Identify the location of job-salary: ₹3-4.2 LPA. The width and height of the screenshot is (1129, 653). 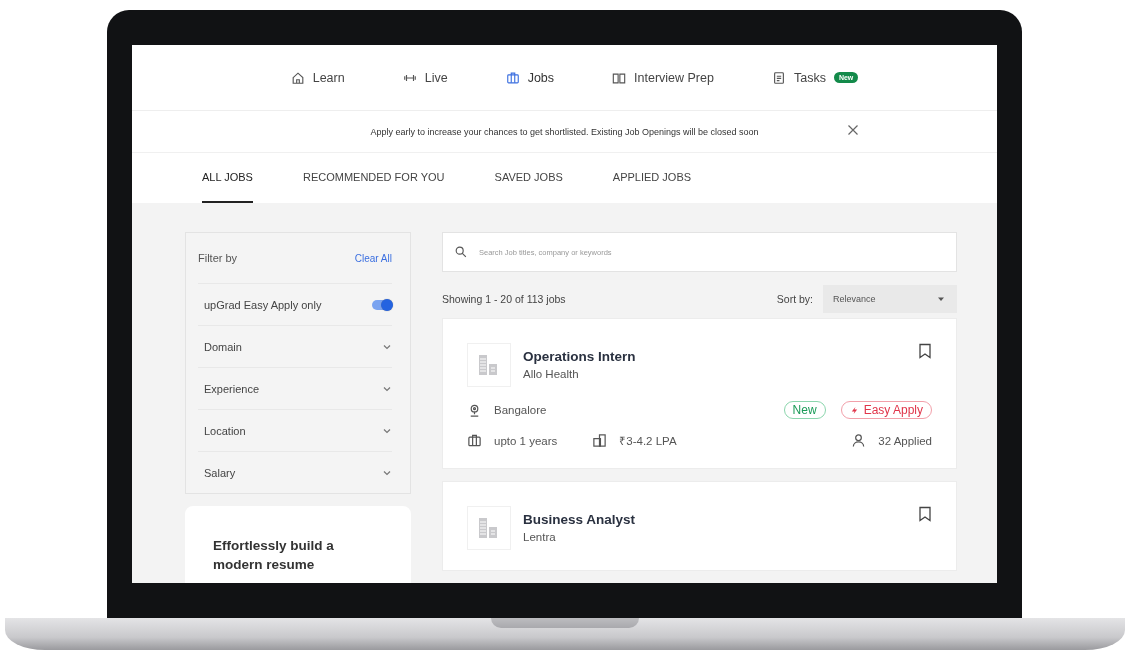
(648, 441).